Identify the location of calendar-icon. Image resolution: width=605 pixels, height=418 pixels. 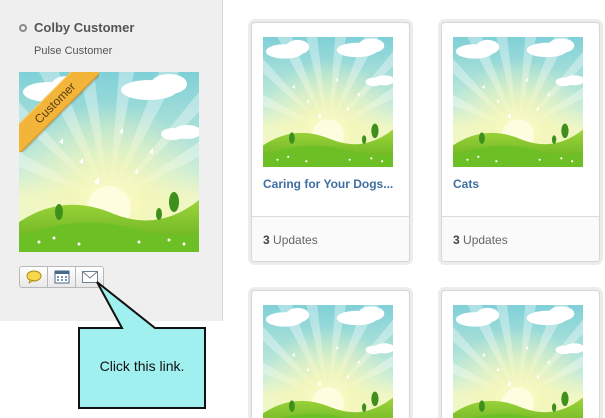
(61, 277).